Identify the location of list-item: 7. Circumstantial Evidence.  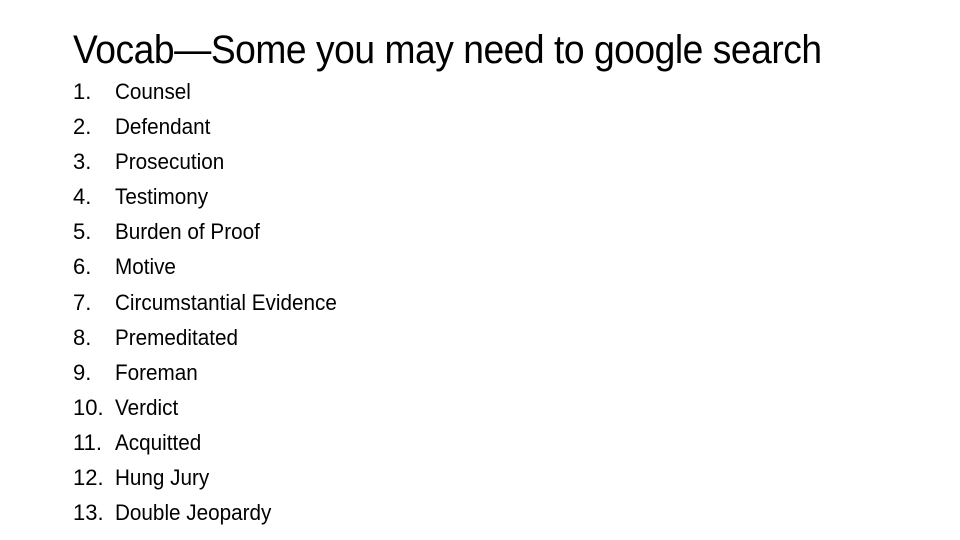
(212, 304).